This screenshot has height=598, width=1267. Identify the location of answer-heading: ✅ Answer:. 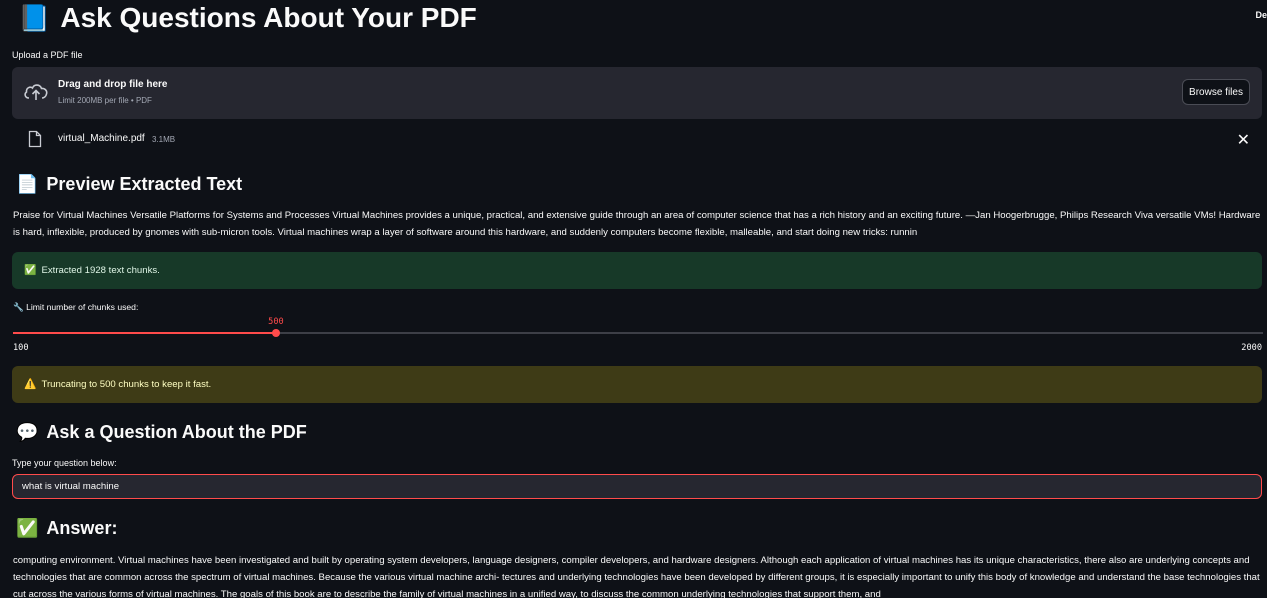
(66, 528).